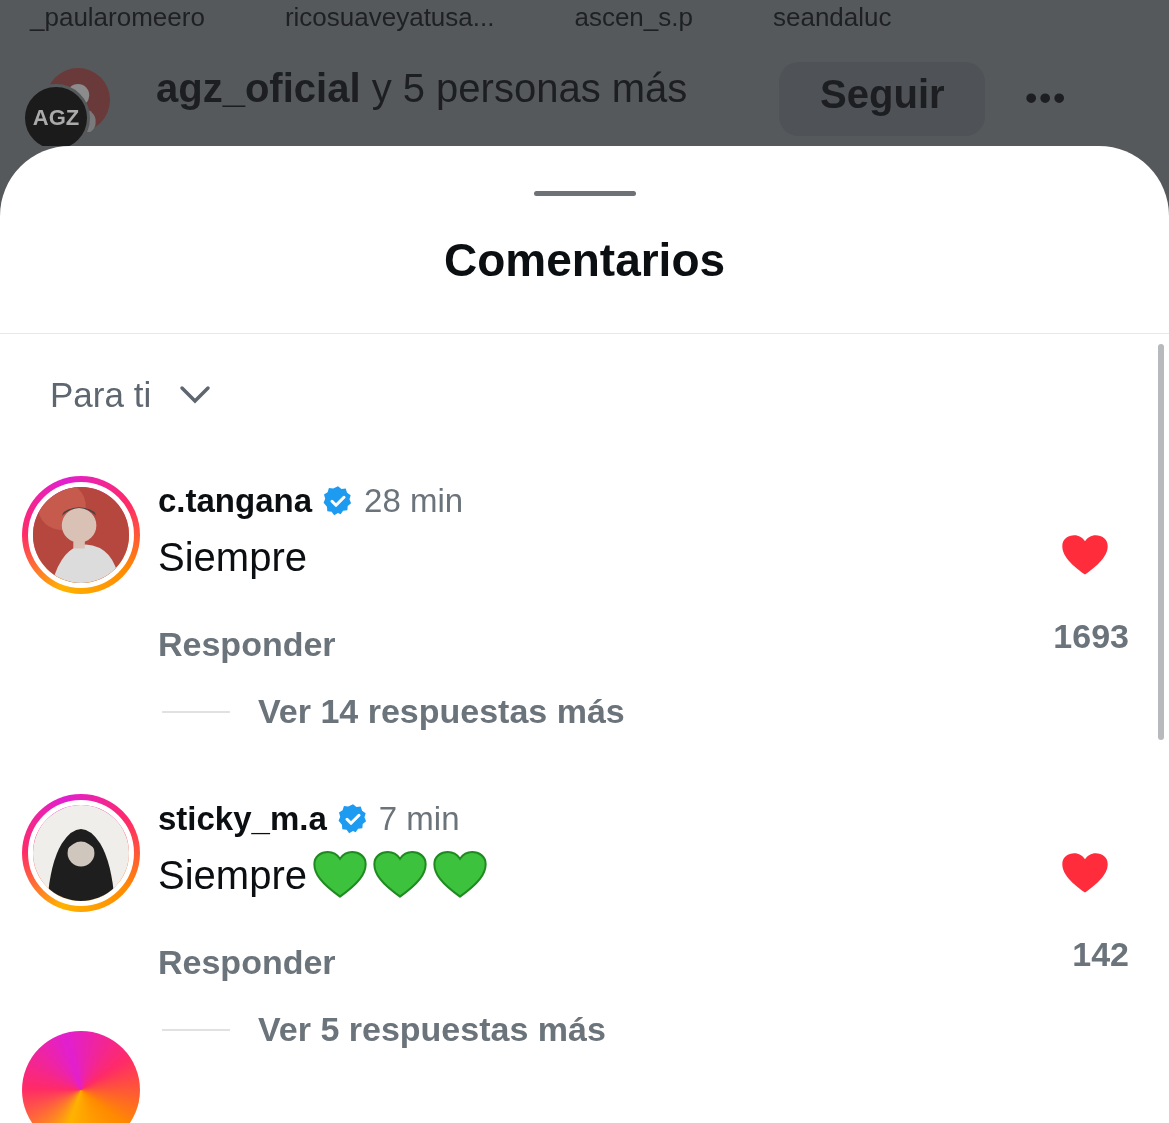  I want to click on view-replies-link: Ver 5 respuestas más, so click(432, 1029).